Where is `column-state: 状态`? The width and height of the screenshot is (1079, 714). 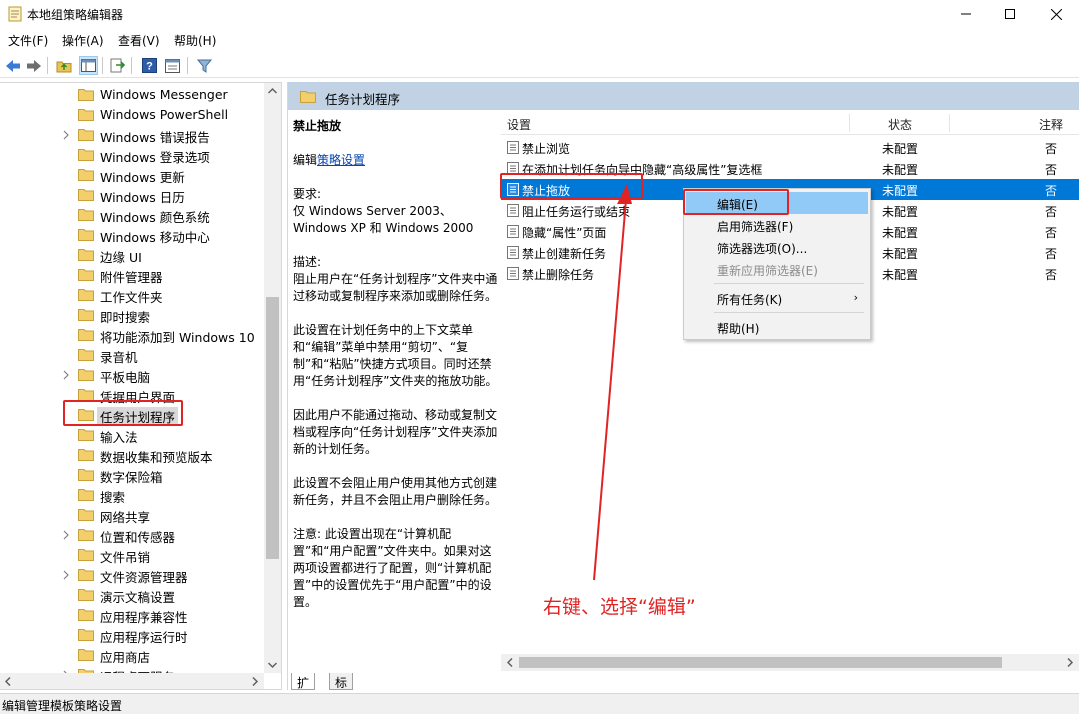 column-state: 状态 is located at coordinates (900, 124).